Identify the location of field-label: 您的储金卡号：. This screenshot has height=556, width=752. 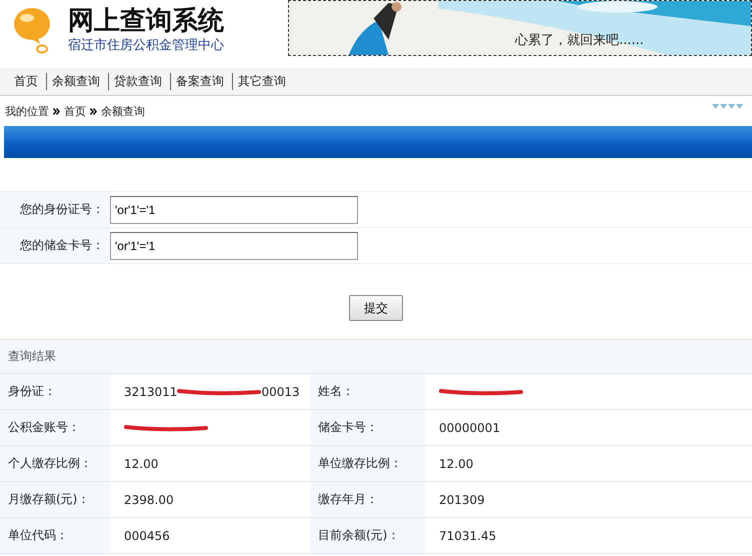
(55, 245).